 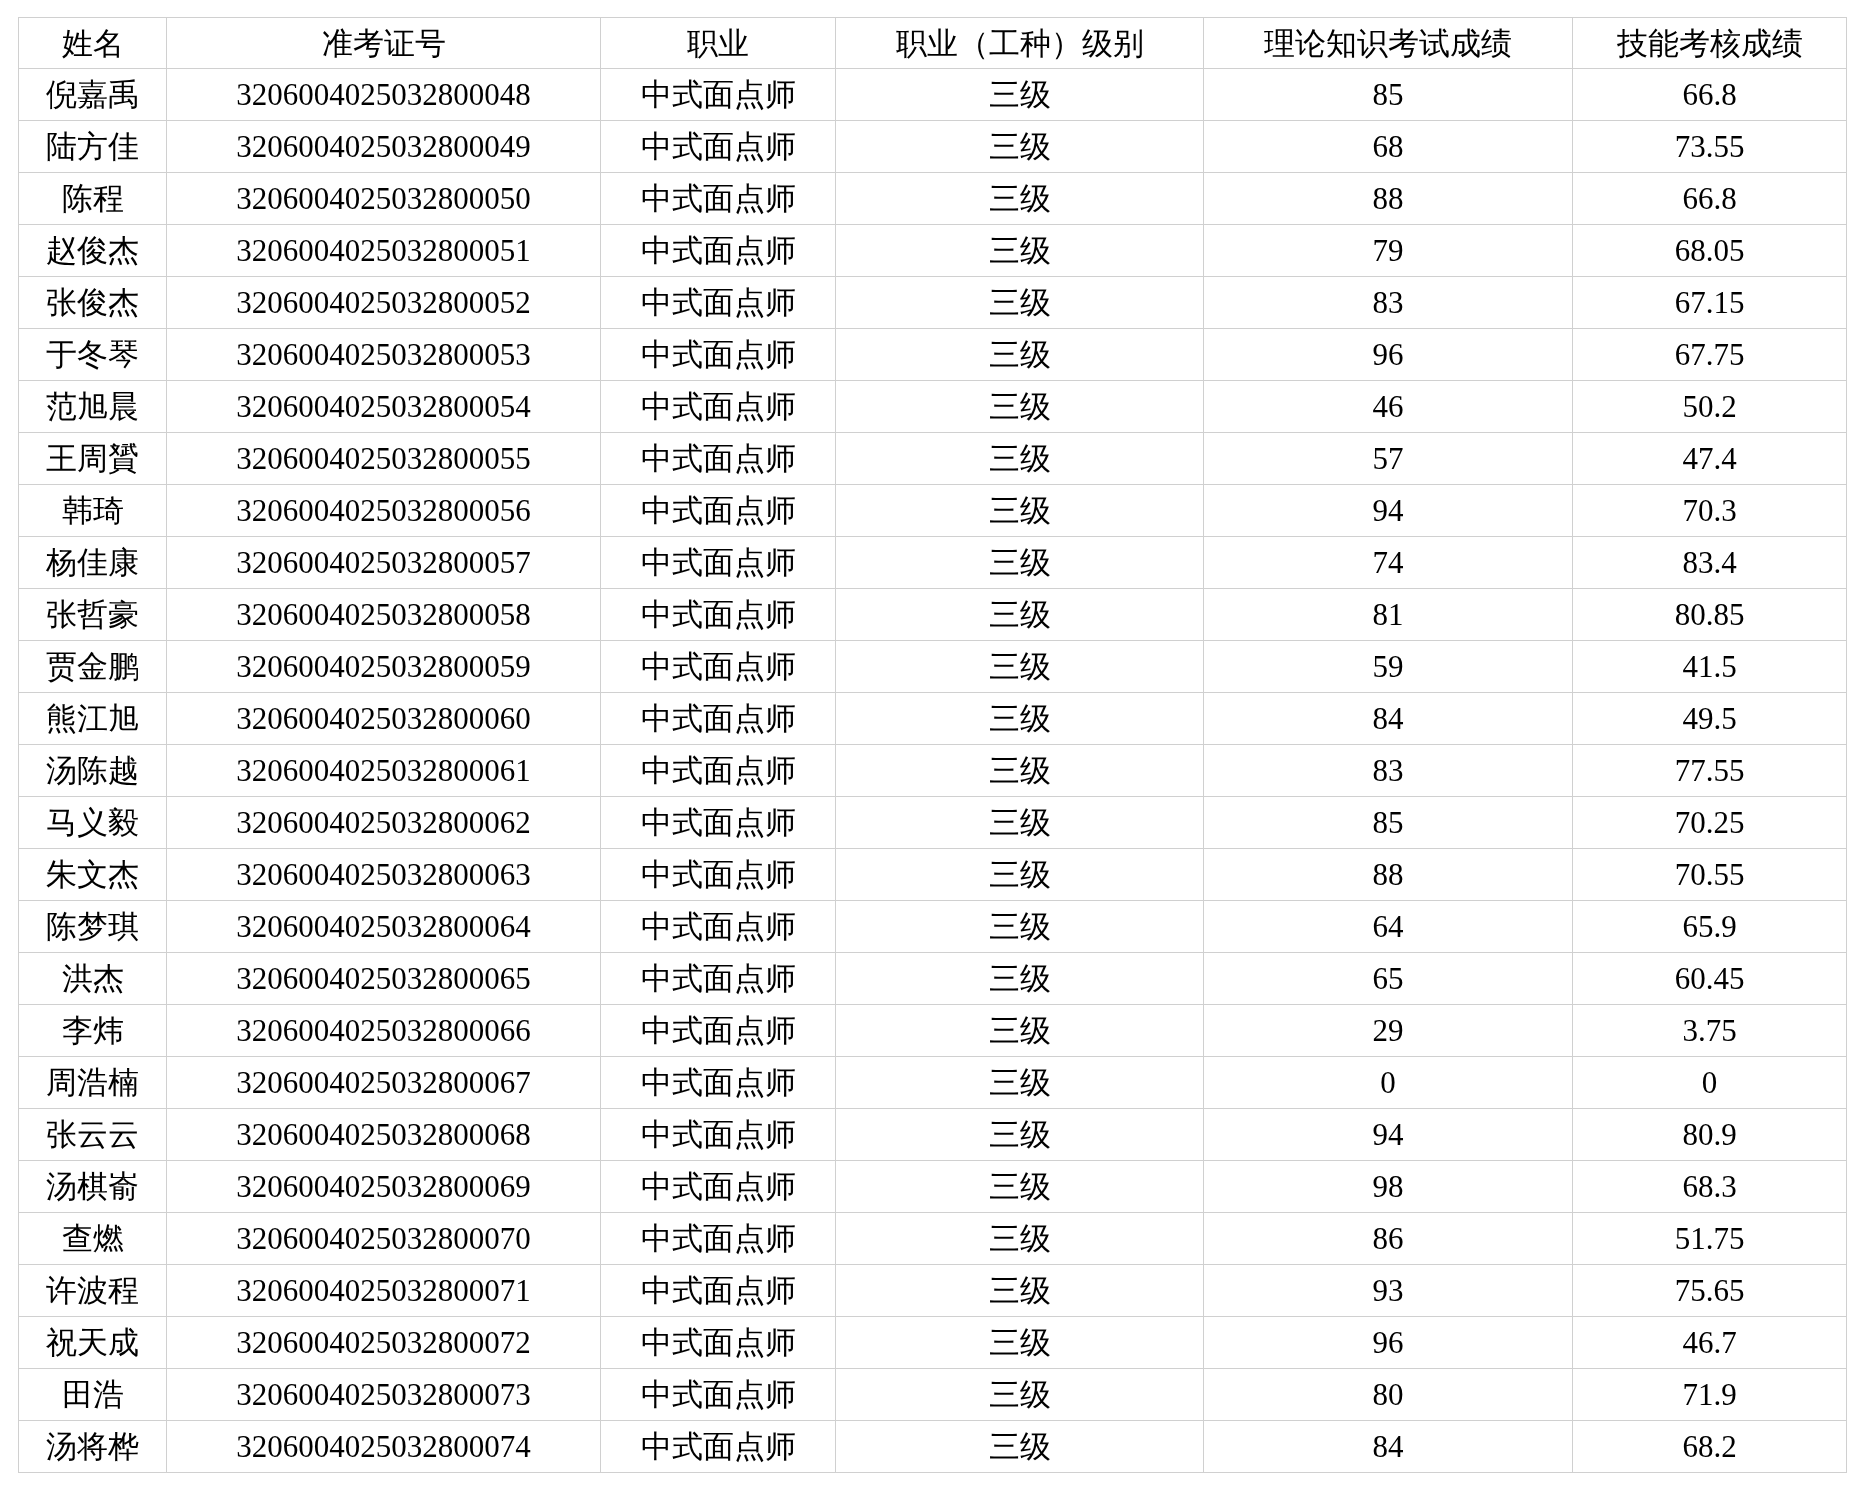 I want to click on table-cell: 57, so click(x=1388, y=458).